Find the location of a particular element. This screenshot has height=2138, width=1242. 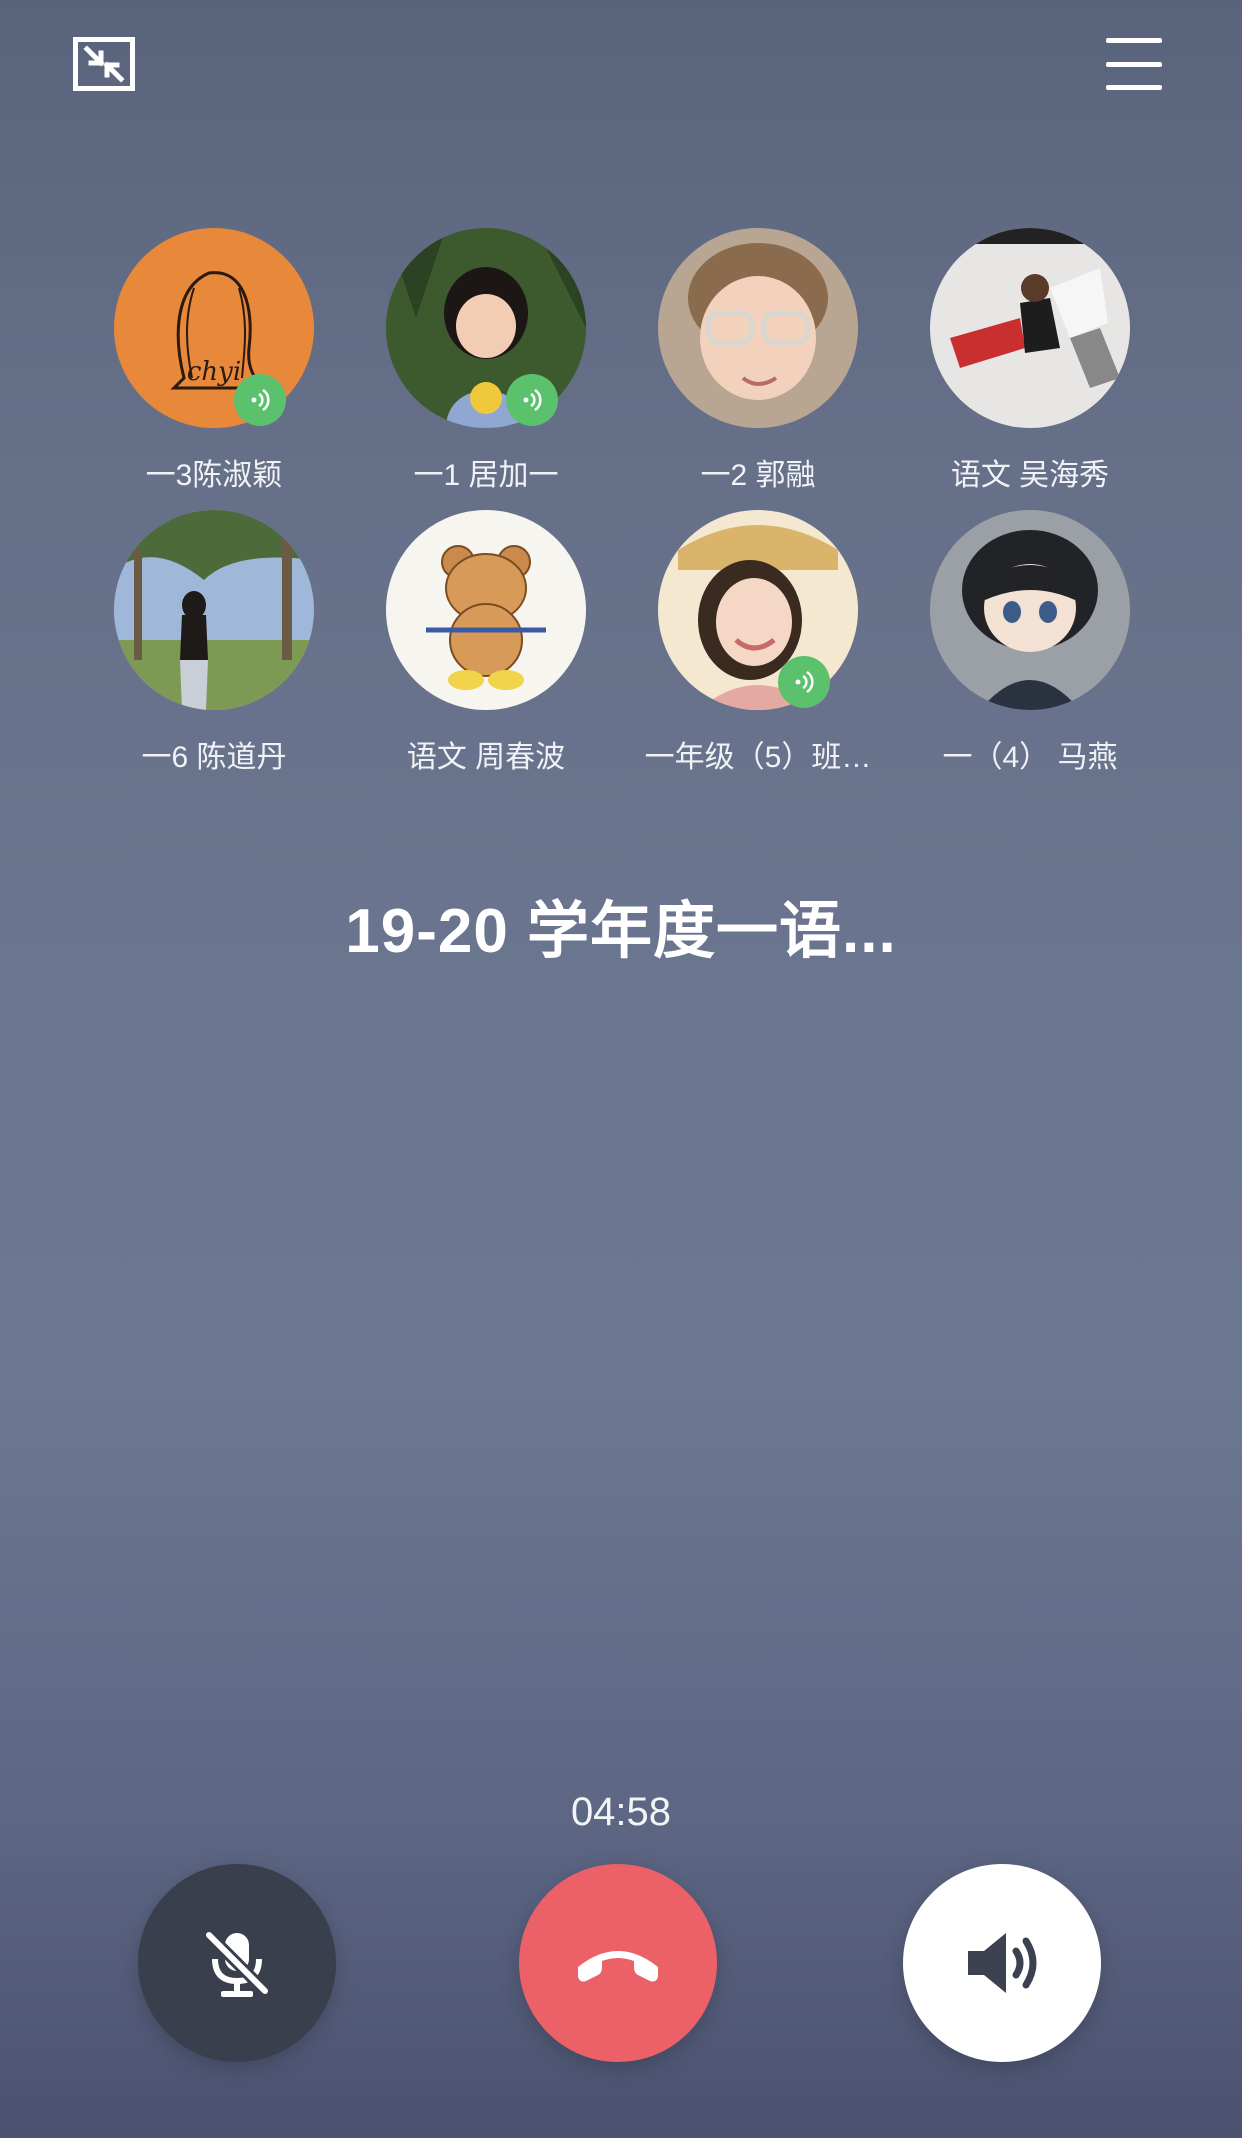

member-name: 一（4） 马燕 is located at coordinates (1030, 757).